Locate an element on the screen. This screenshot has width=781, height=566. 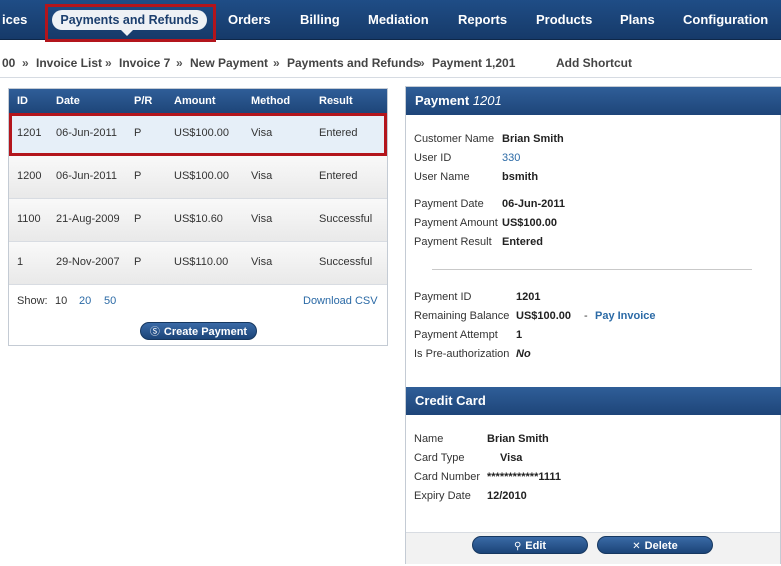
payment-amount-value: US$100.00 is located at coordinates (530, 223).